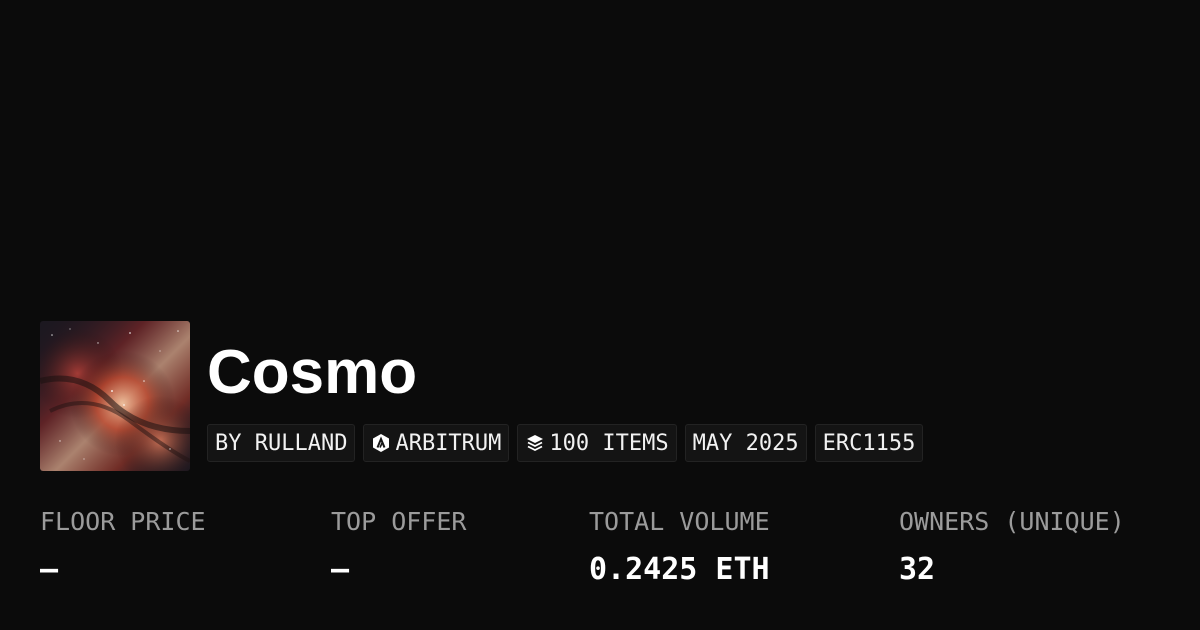 Image resolution: width=1200 pixels, height=630 pixels. I want to click on standard-tag: ERC1155, so click(869, 443).